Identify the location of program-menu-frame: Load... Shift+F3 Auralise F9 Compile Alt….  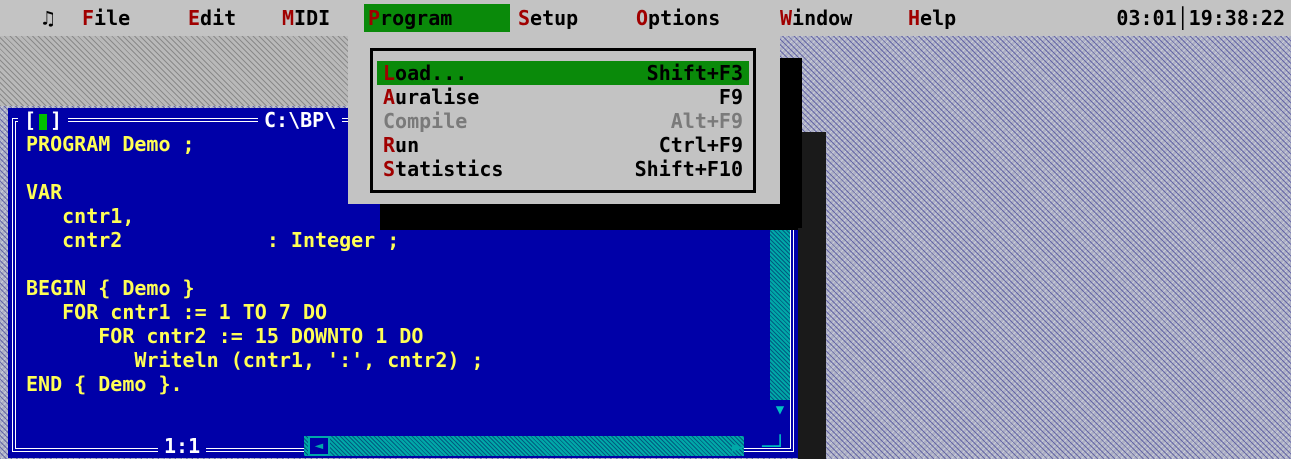
(563, 120).